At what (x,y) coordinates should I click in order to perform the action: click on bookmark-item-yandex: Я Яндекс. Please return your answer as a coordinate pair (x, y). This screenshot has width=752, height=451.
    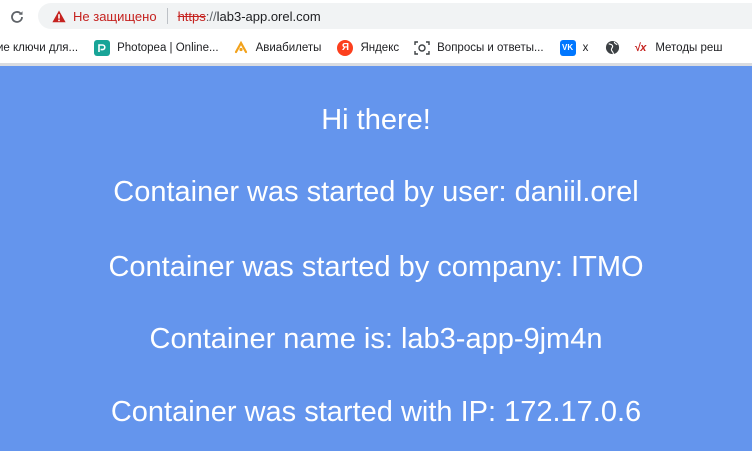
    Looking at the image, I should click on (368, 48).